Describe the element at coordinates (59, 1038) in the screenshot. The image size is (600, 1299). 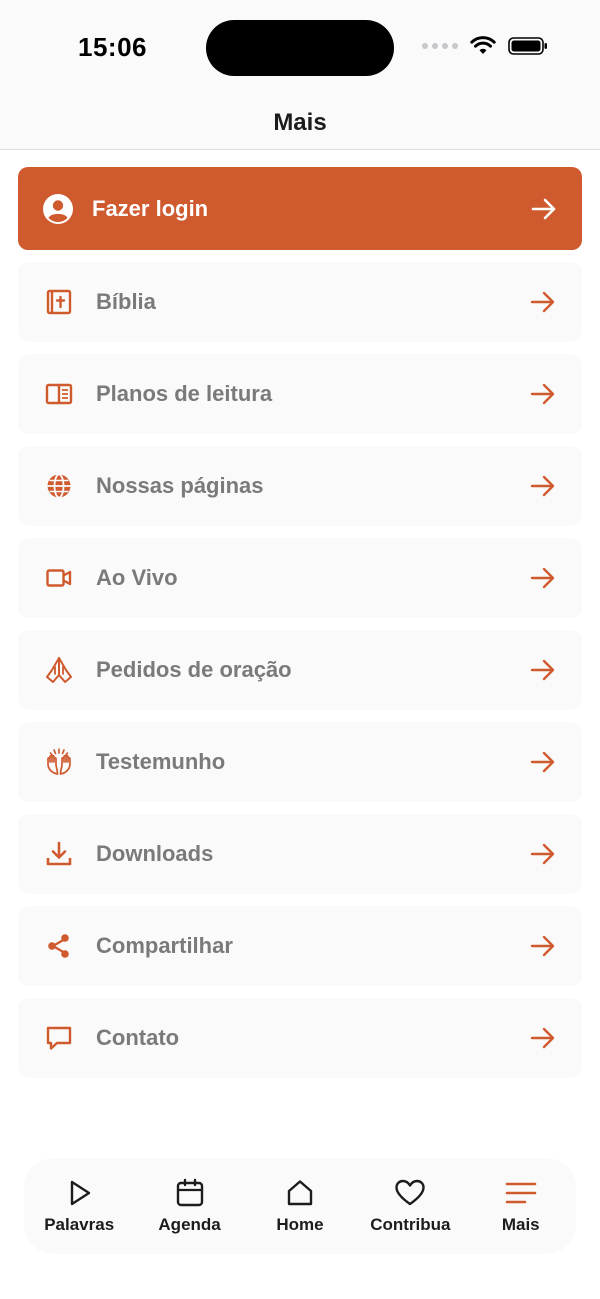
I see `chat-bubble-icon` at that location.